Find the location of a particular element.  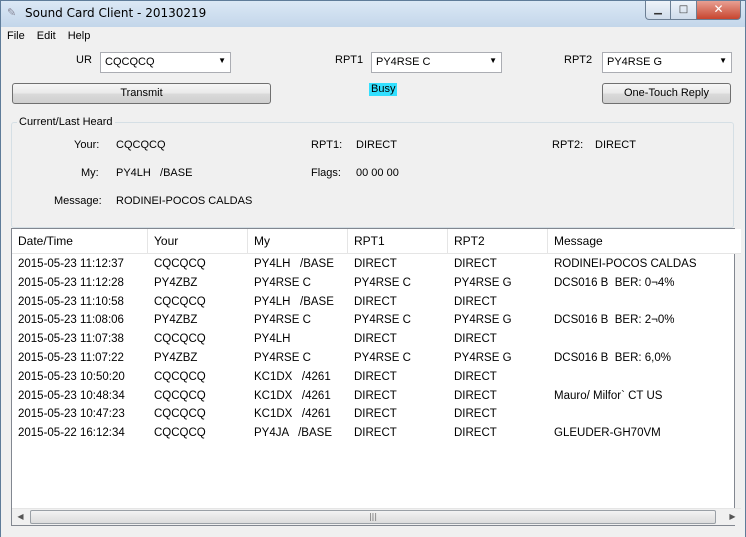

menu-help: Help is located at coordinates (79, 36).